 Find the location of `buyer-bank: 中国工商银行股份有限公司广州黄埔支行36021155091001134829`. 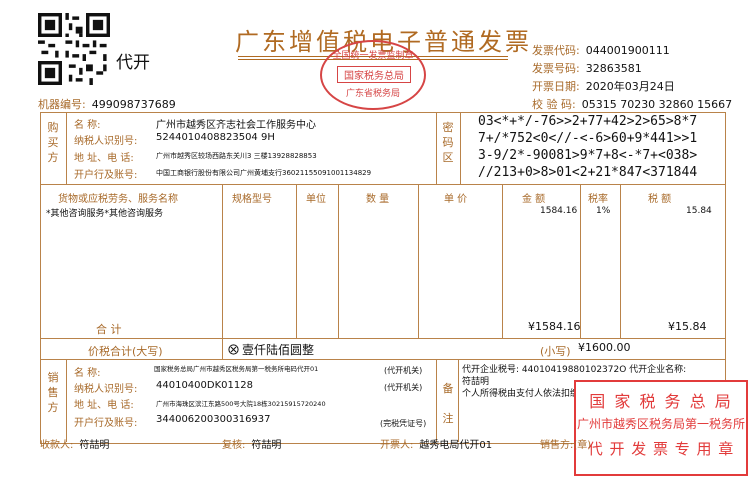

buyer-bank: 中国工商银行股份有限公司广州黄埔支行36021155091001134829 is located at coordinates (264, 173).